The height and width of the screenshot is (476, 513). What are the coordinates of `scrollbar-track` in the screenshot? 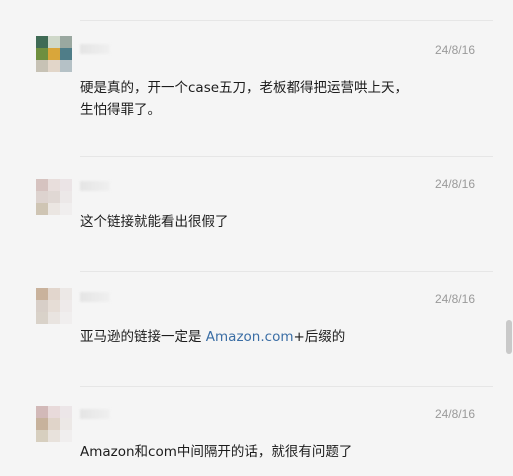 It's located at (509, 238).